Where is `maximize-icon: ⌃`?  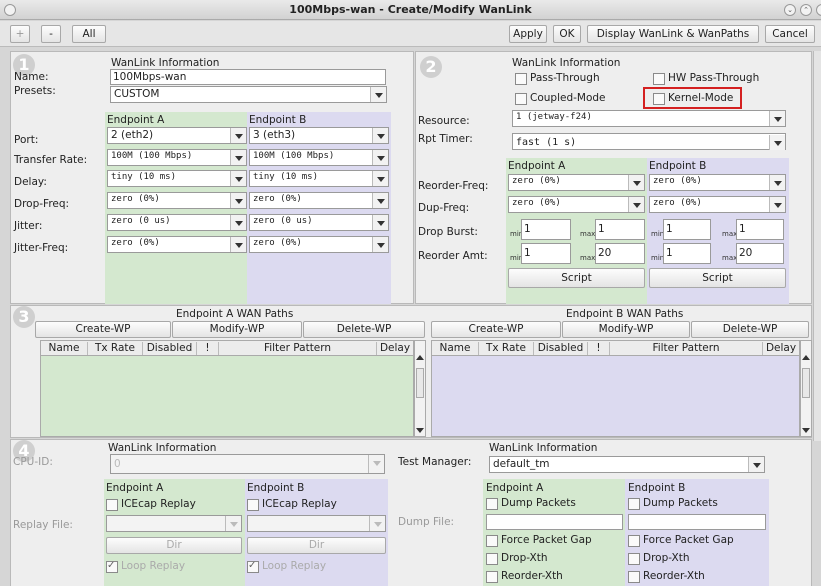
maximize-icon: ⌃ is located at coordinates (806, 10).